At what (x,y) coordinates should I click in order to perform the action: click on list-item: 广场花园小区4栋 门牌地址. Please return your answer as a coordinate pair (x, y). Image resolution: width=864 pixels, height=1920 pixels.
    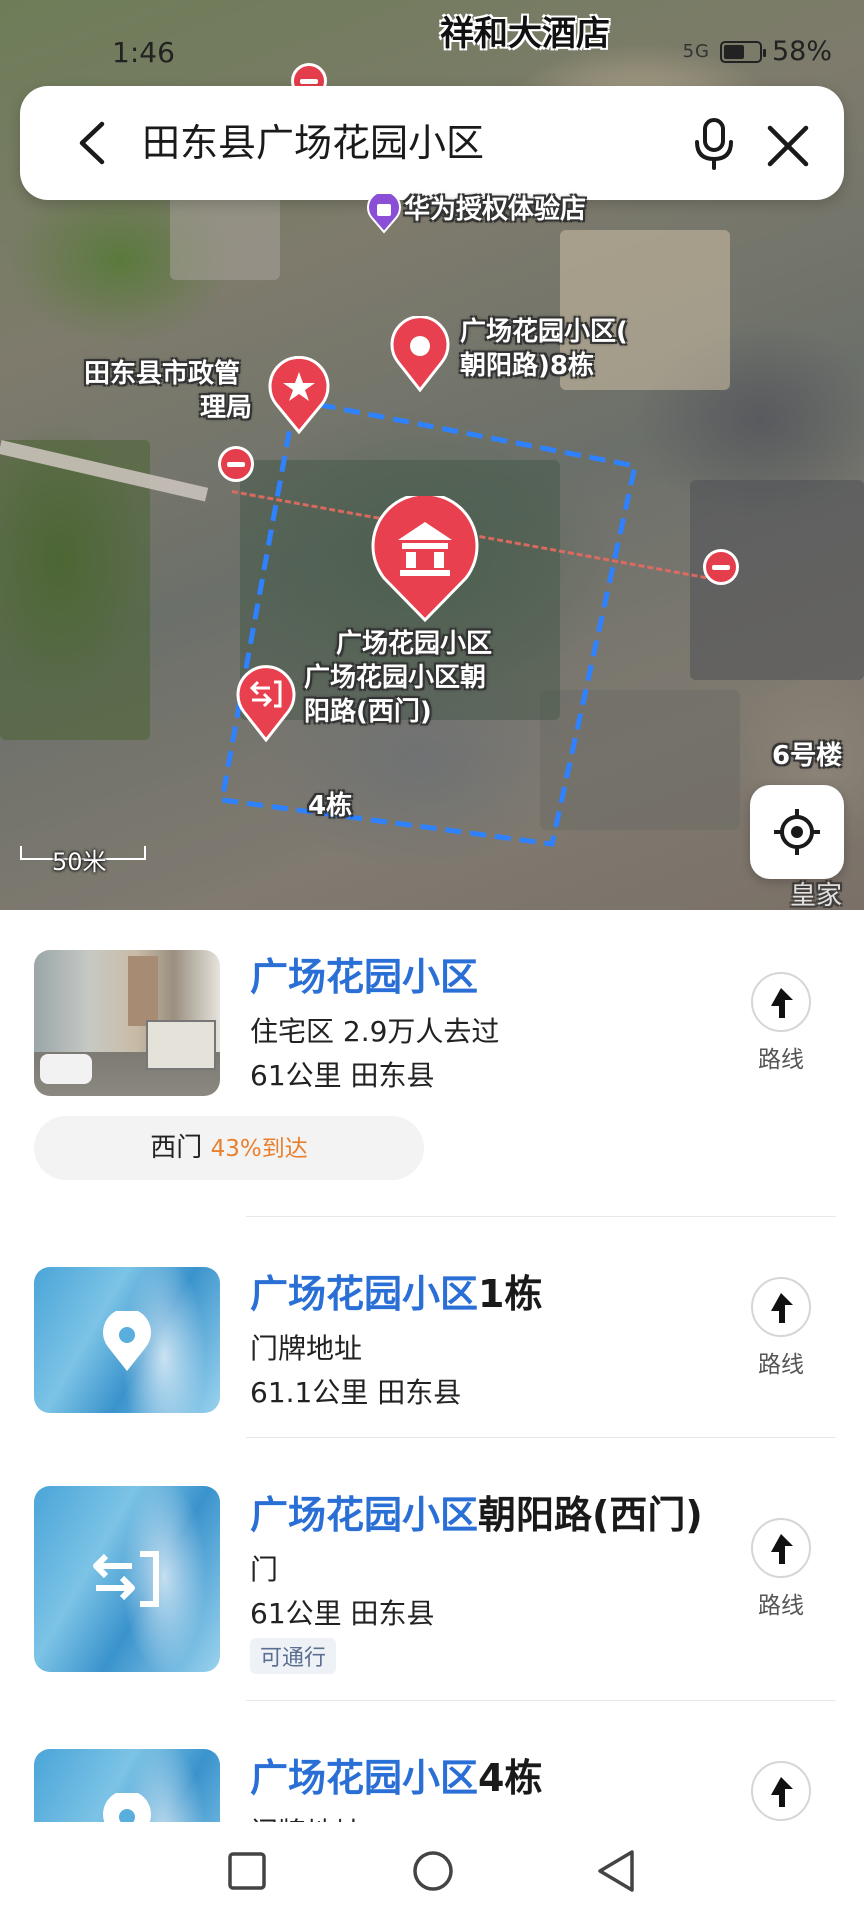
    Looking at the image, I should click on (432, 1761).